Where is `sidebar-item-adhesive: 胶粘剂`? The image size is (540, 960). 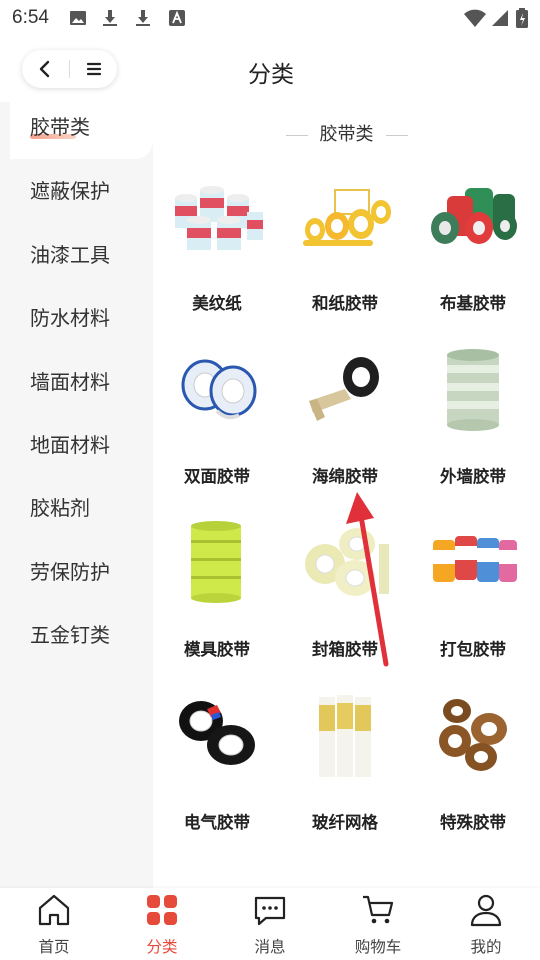
sidebar-item-adhesive: 胶粘剂 is located at coordinates (76, 508).